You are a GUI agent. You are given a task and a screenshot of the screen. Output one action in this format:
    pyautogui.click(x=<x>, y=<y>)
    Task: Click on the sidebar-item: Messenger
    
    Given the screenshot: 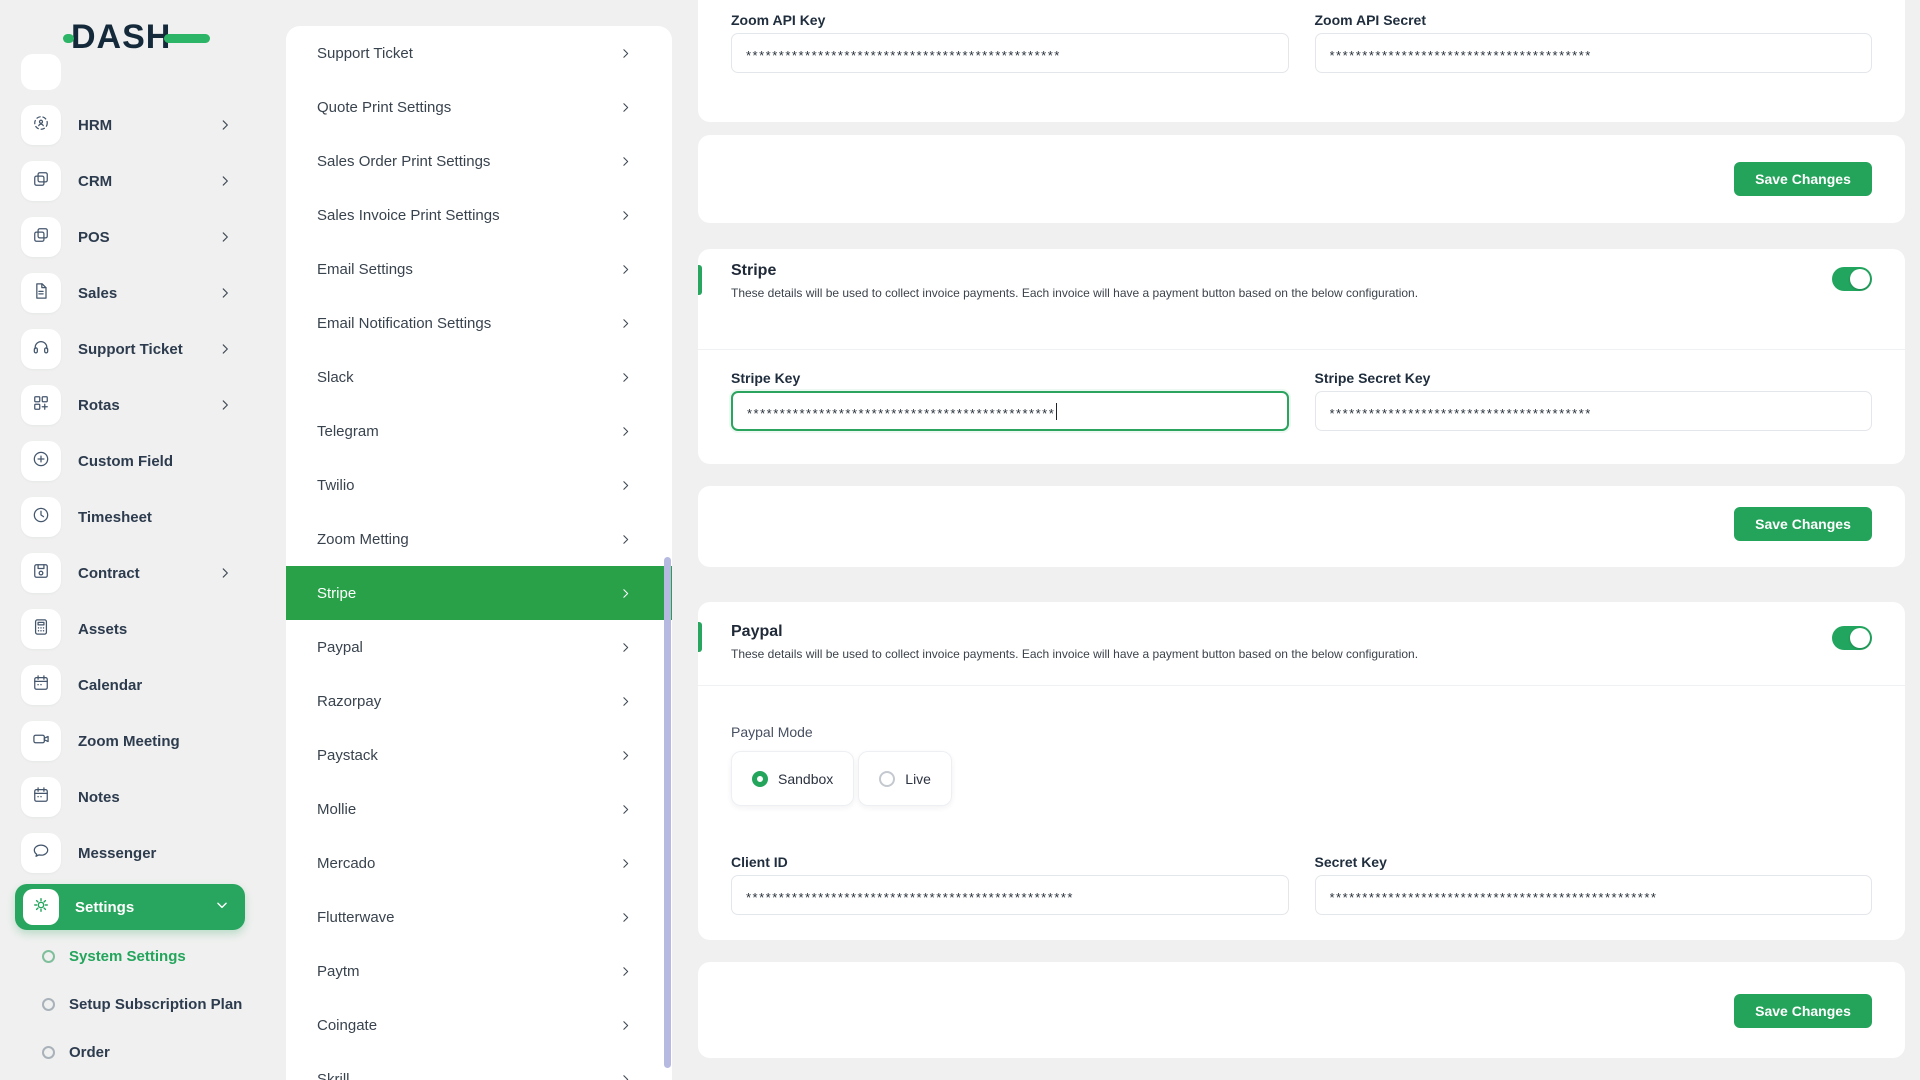 What is the action you would take?
    pyautogui.click(x=131, y=853)
    